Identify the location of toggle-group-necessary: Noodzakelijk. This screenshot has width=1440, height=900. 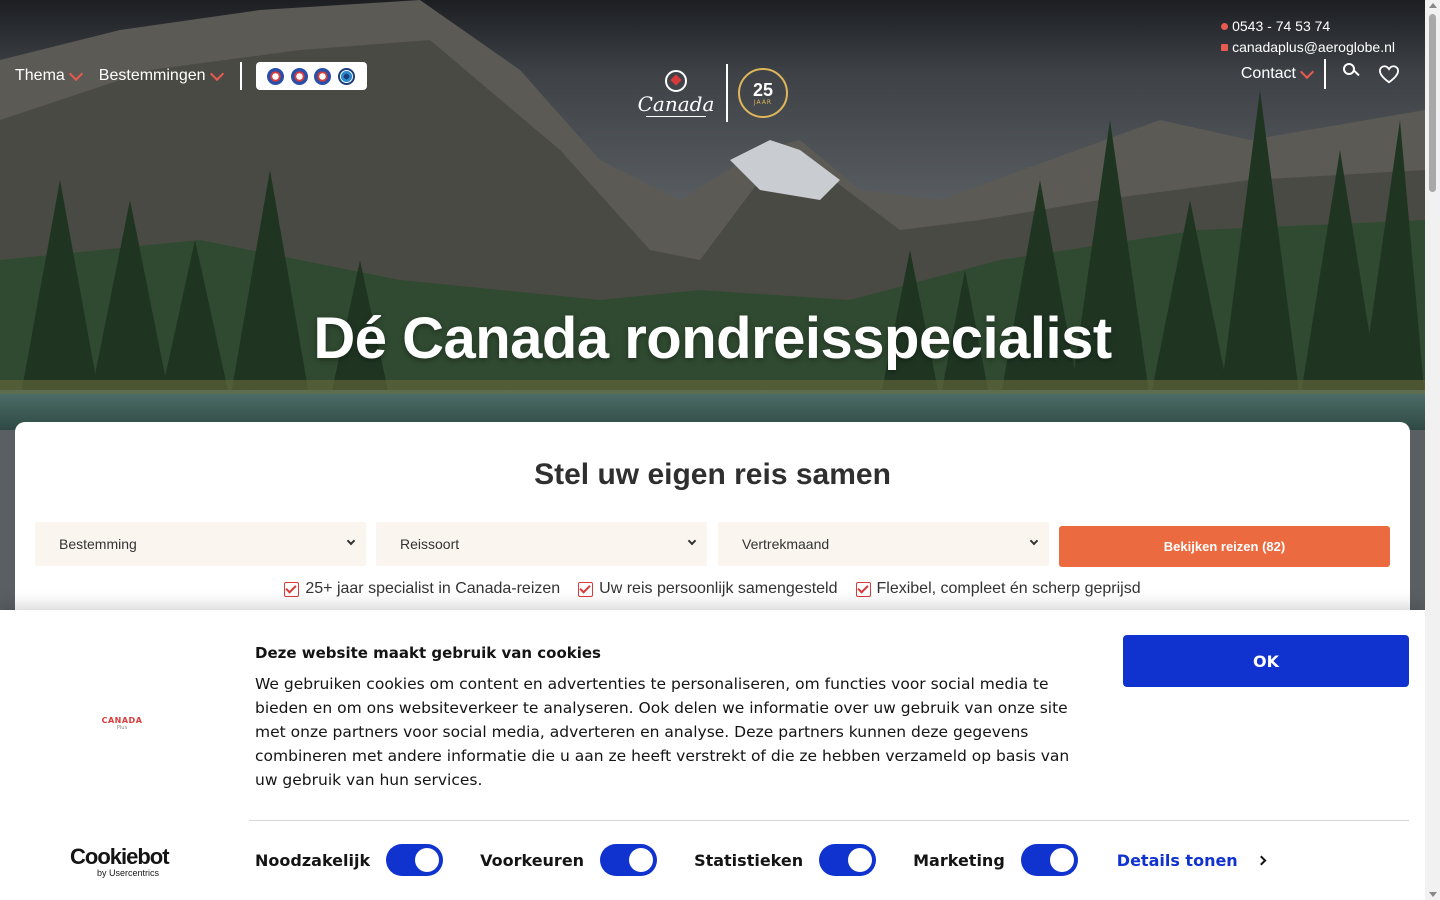
(349, 860).